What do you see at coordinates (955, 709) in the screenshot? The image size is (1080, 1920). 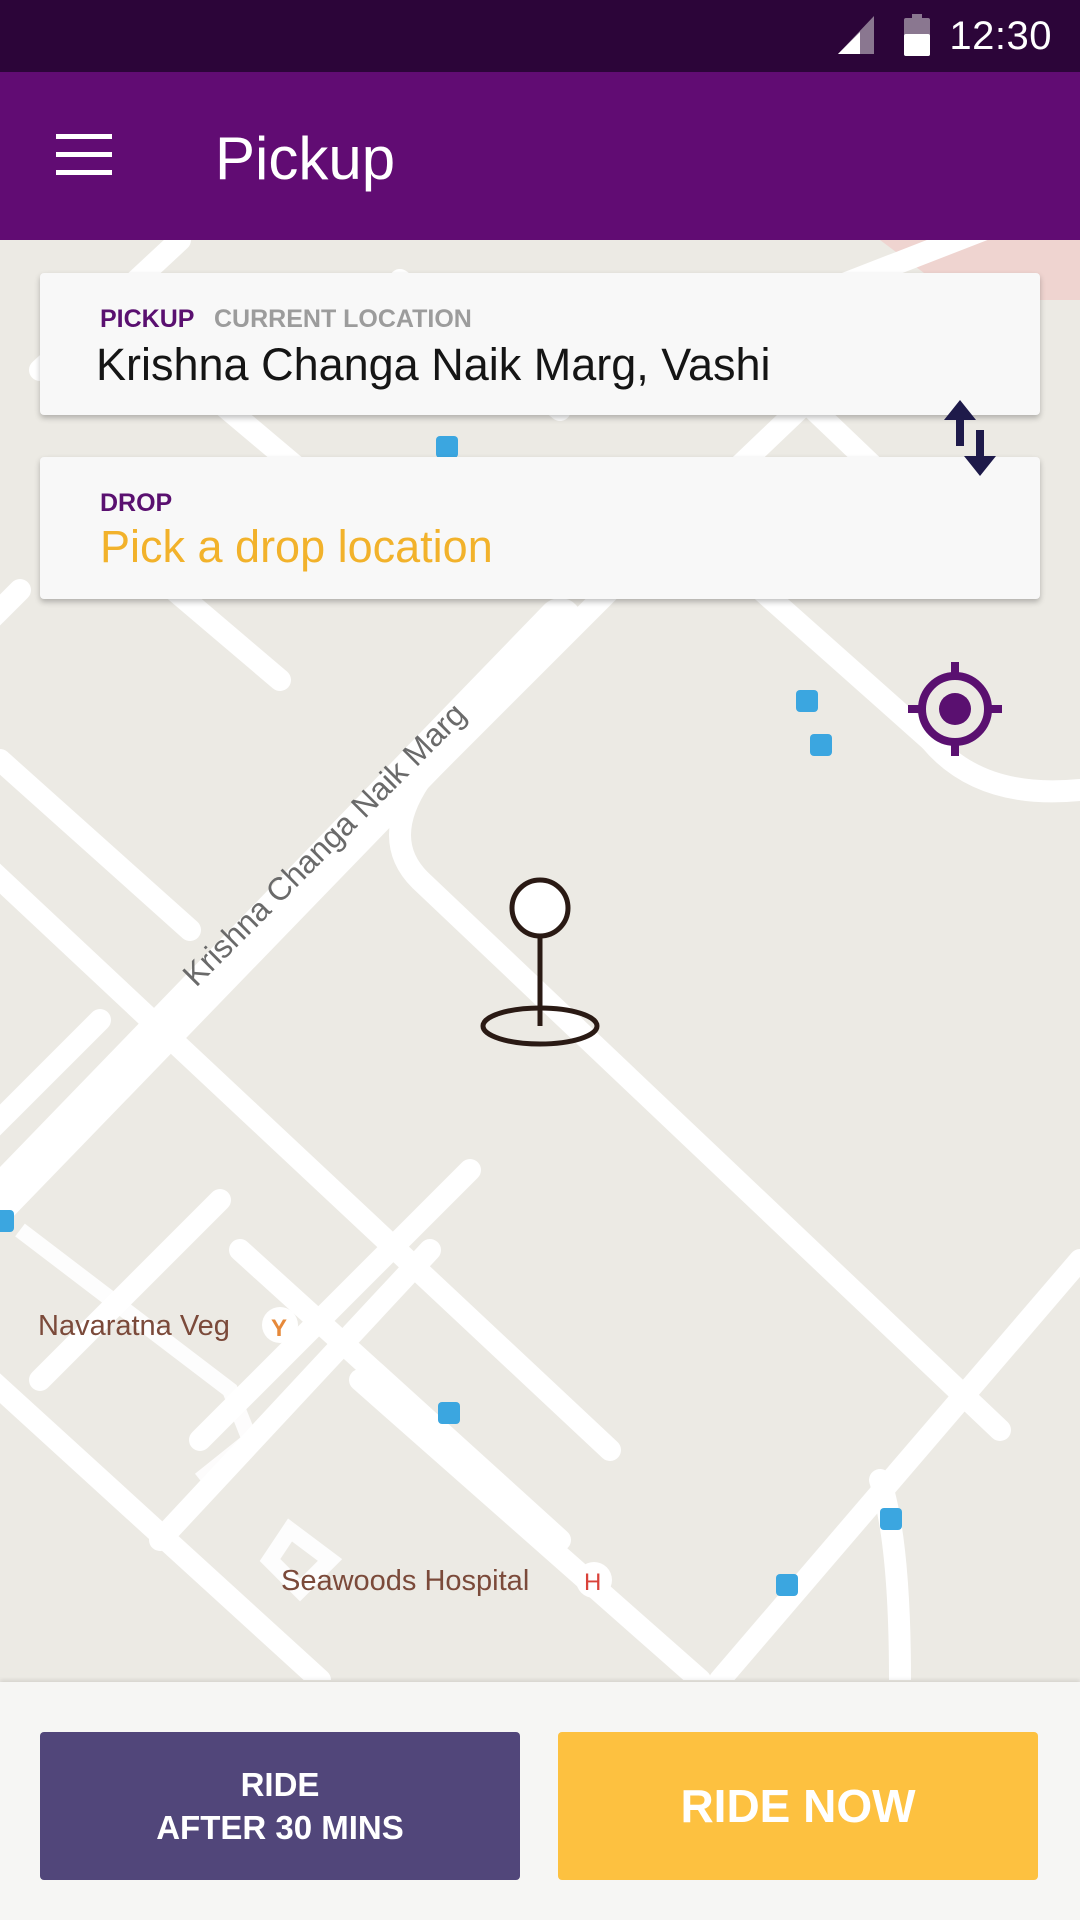 I see `my-location-icon` at bounding box center [955, 709].